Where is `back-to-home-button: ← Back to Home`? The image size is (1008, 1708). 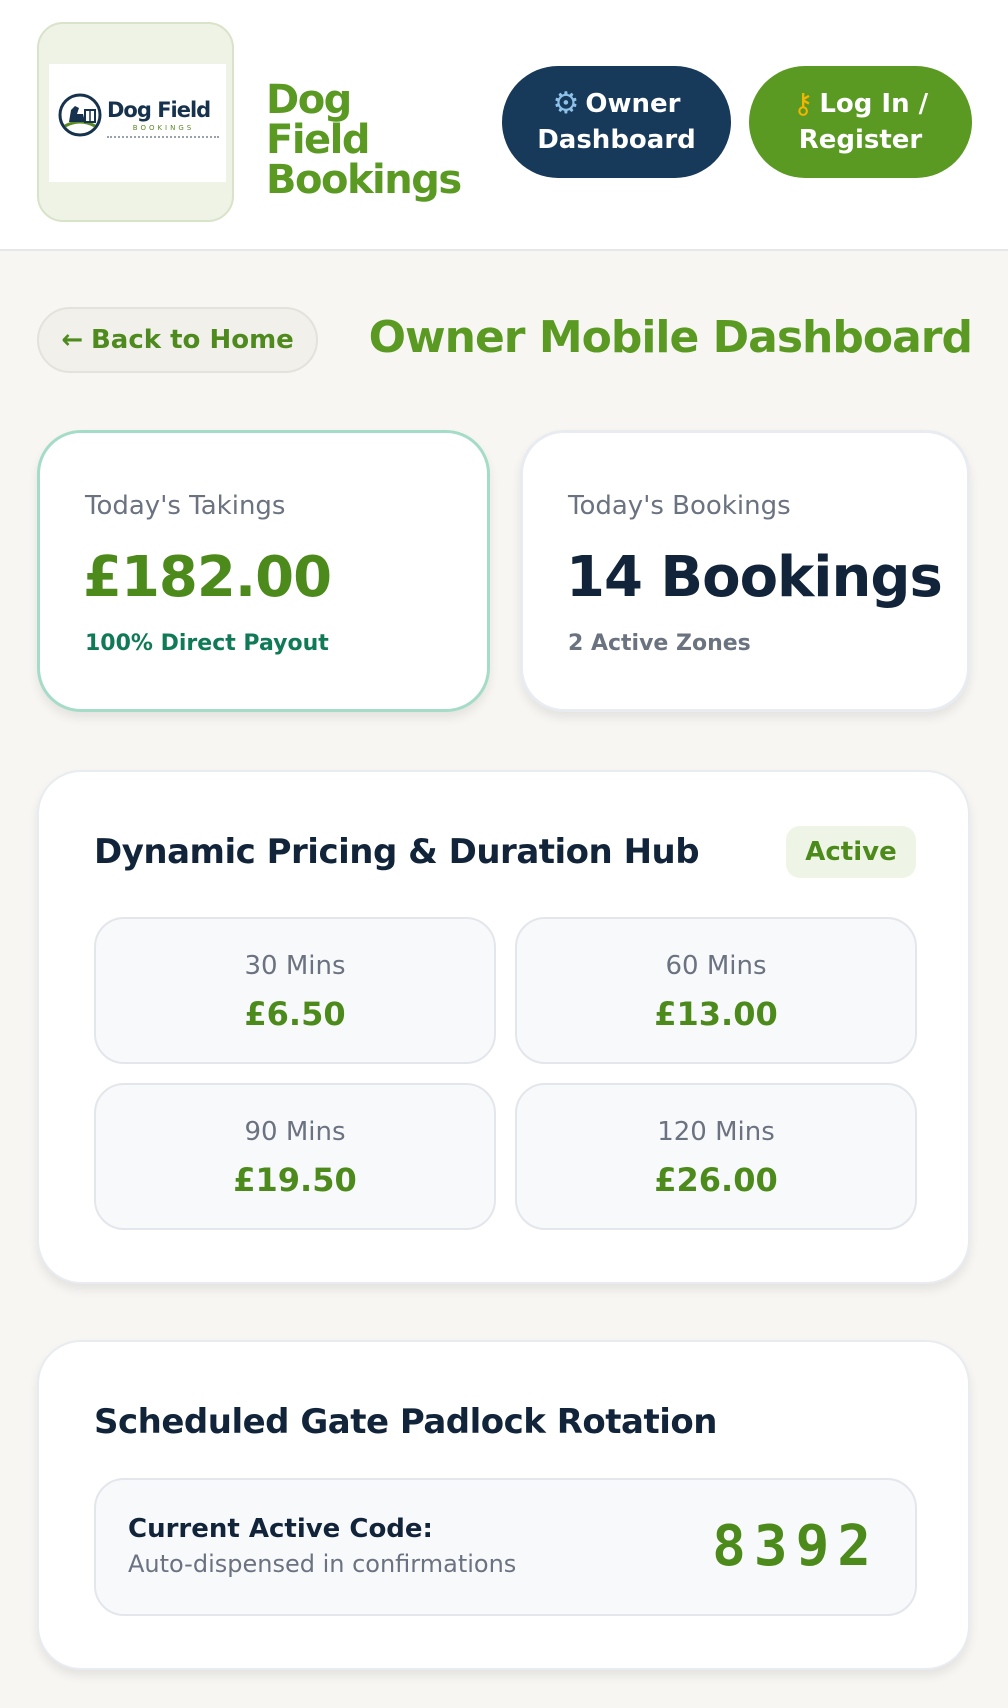 back-to-home-button: ← Back to Home is located at coordinates (177, 340).